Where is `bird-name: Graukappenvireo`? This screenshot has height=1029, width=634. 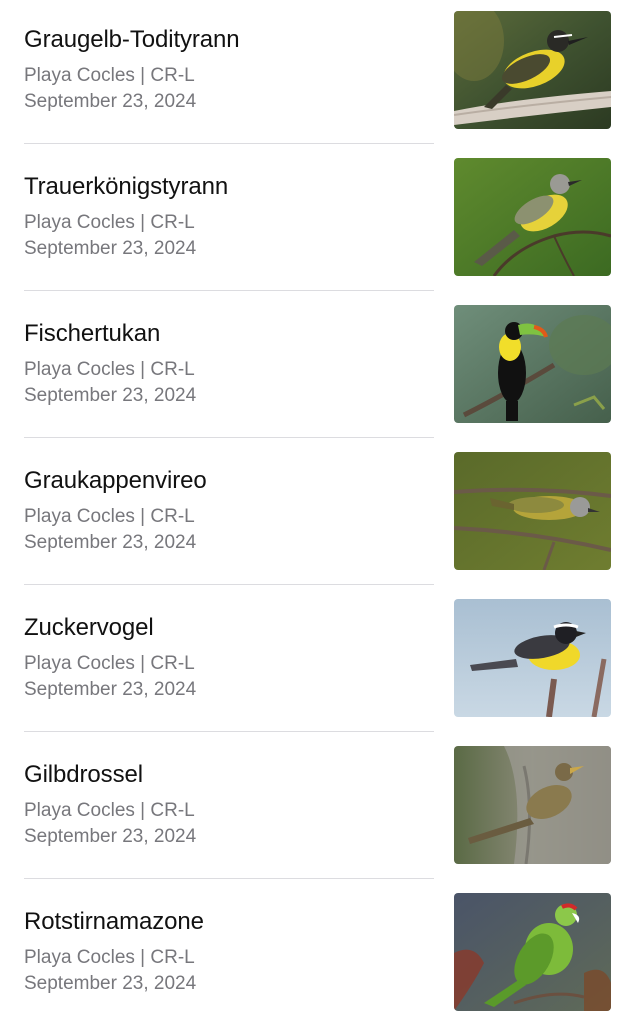
bird-name: Graukappenvireo is located at coordinates (115, 480).